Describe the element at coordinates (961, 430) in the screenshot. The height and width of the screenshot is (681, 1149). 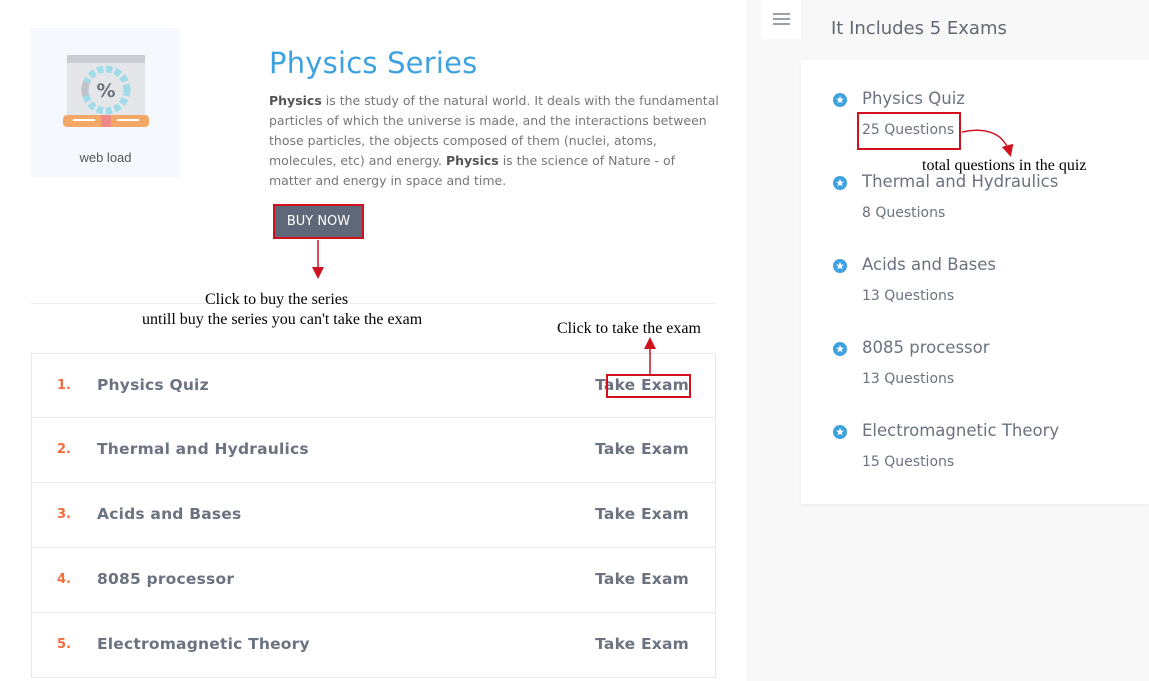
I see `include-exam-name: Electromagnetic Theory` at that location.